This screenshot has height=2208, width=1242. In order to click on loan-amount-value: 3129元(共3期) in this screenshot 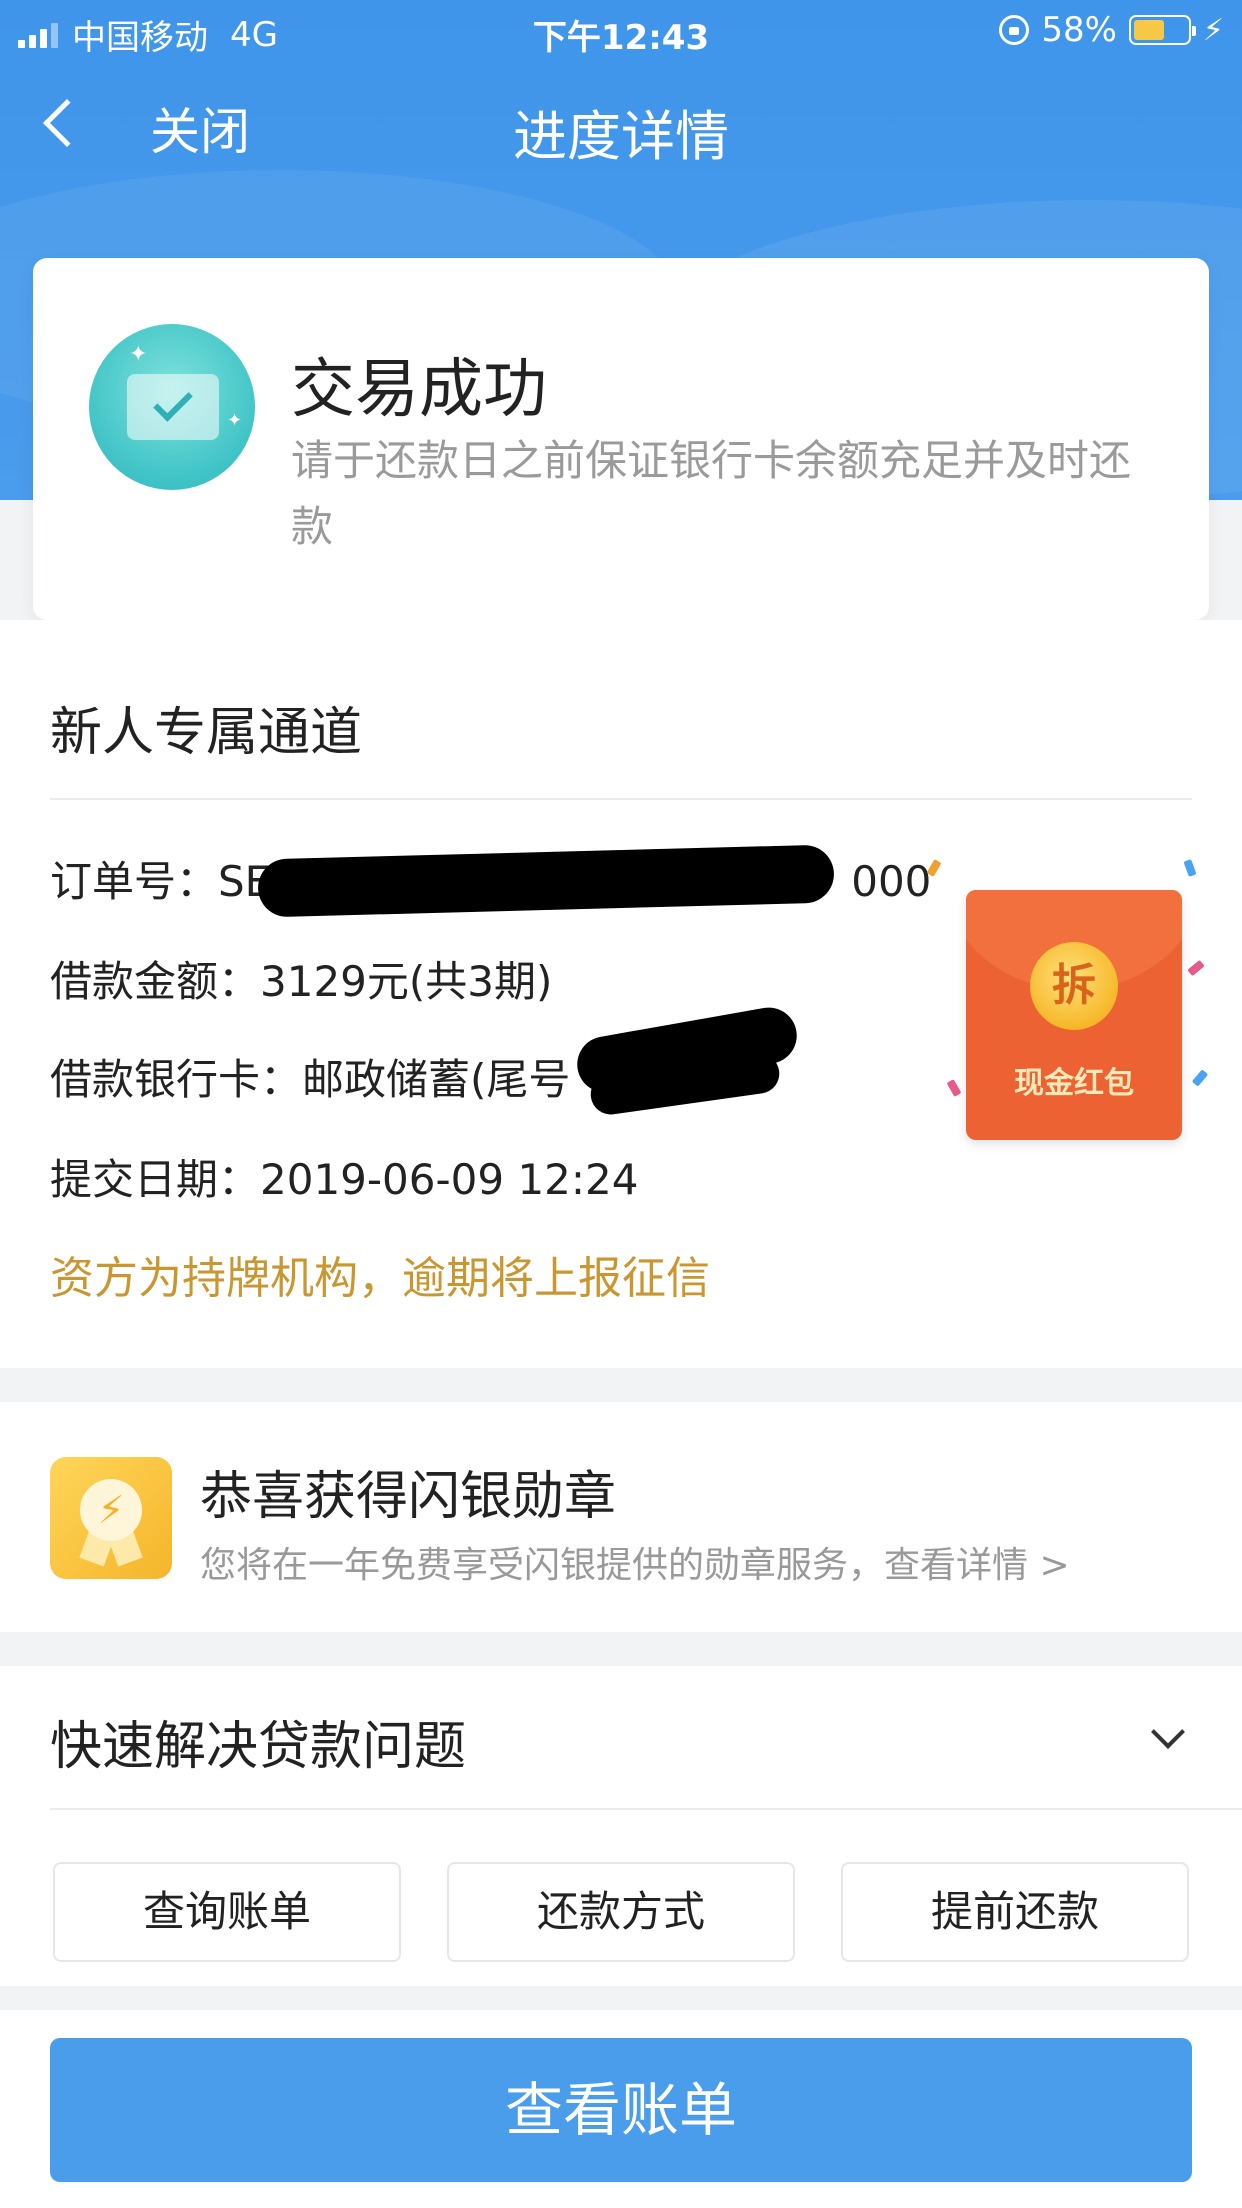, I will do `click(406, 981)`.